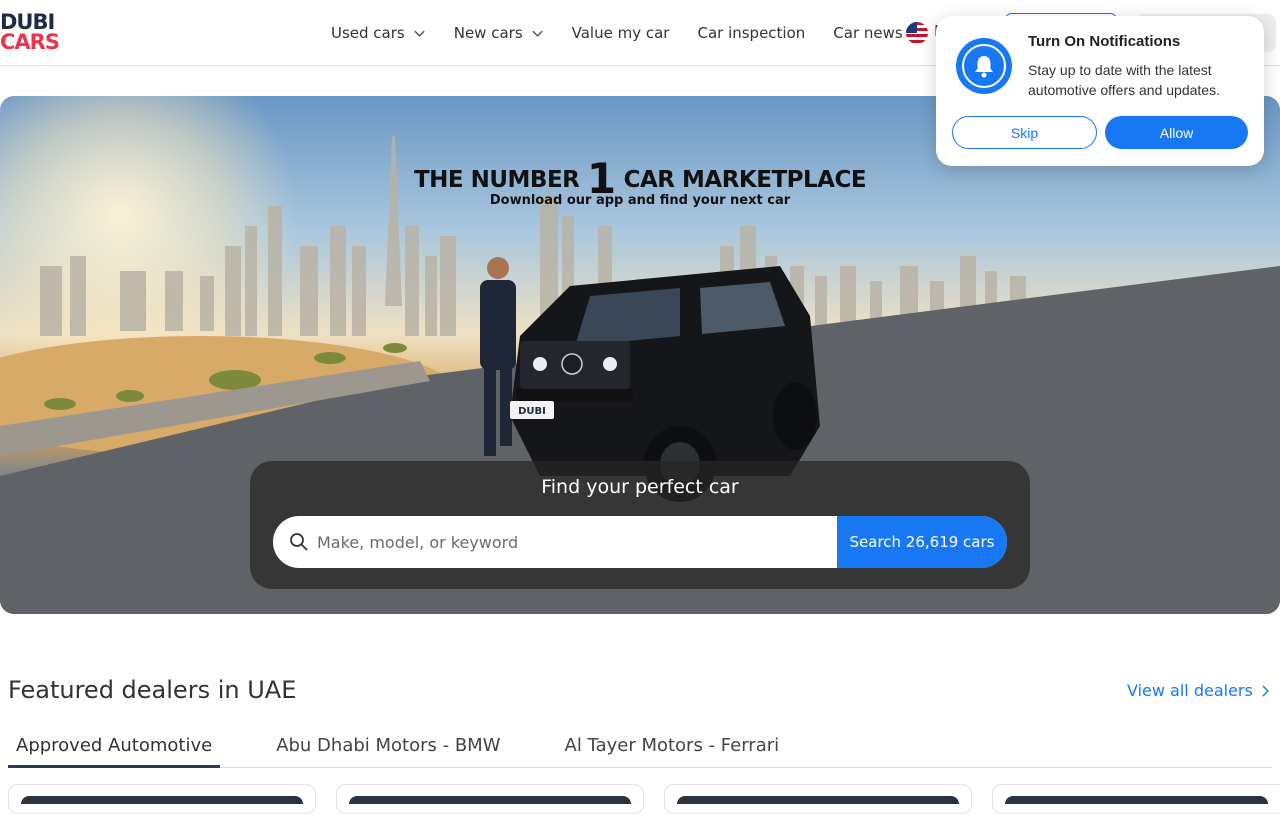 The width and height of the screenshot is (1280, 814). Describe the element at coordinates (1104, 41) in the screenshot. I see `notification-title: Turn On Notifications` at that location.